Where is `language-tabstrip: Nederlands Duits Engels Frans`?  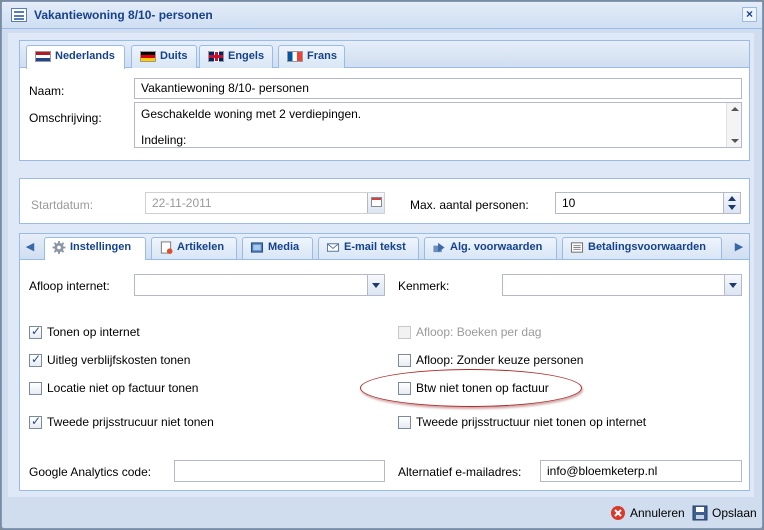
language-tabstrip: Nederlands Duits Engels Frans is located at coordinates (384, 55).